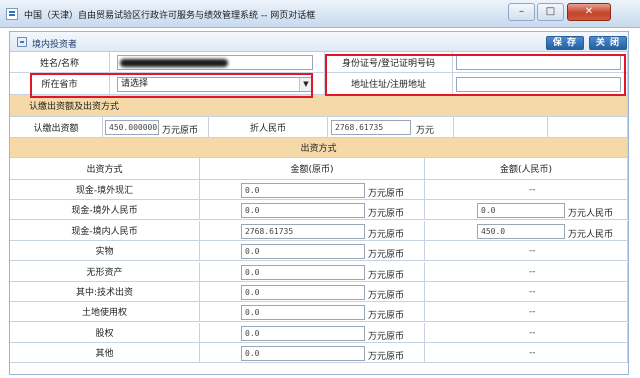 The width and height of the screenshot is (640, 378). I want to click on chevron-down-icon: ▼, so click(305, 84).